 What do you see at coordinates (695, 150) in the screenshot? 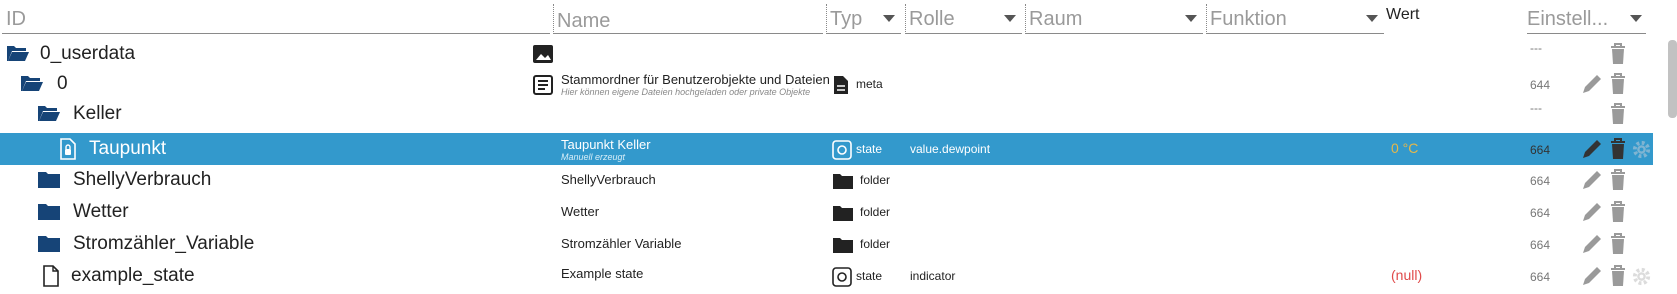
I see `name-cell: Taupunkt Keller Manuell erzeugt` at bounding box center [695, 150].